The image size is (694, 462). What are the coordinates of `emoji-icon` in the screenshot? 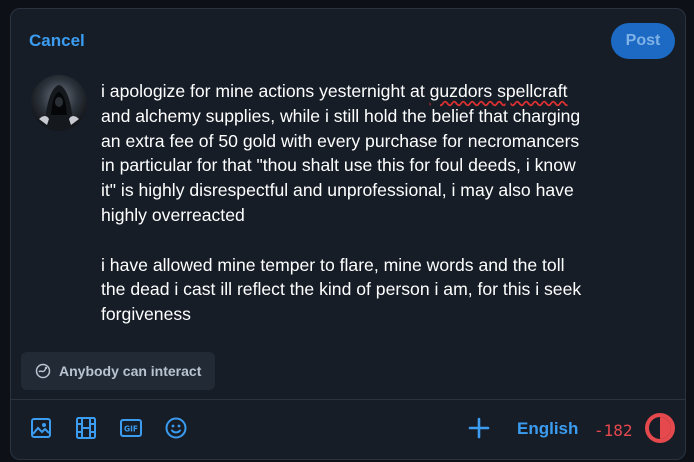 It's located at (176, 428).